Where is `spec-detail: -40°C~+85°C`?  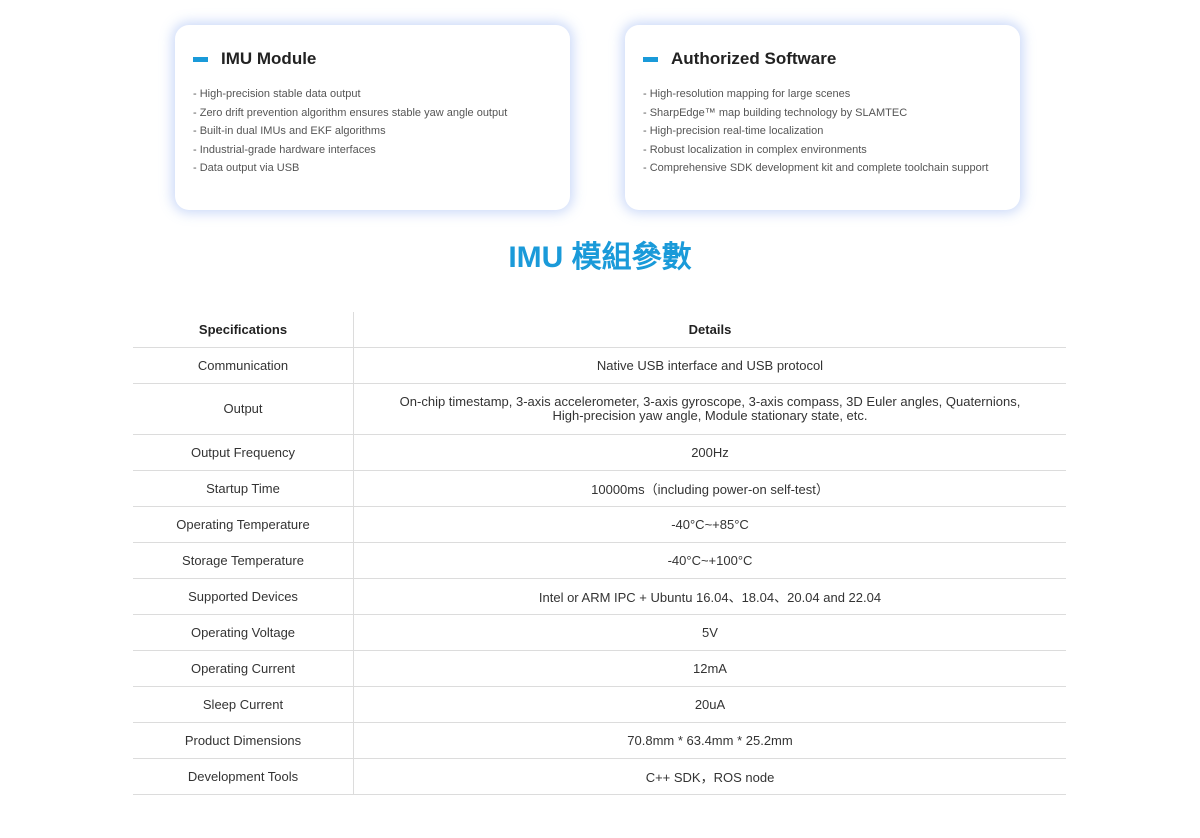 spec-detail: -40°C~+85°C is located at coordinates (709, 524).